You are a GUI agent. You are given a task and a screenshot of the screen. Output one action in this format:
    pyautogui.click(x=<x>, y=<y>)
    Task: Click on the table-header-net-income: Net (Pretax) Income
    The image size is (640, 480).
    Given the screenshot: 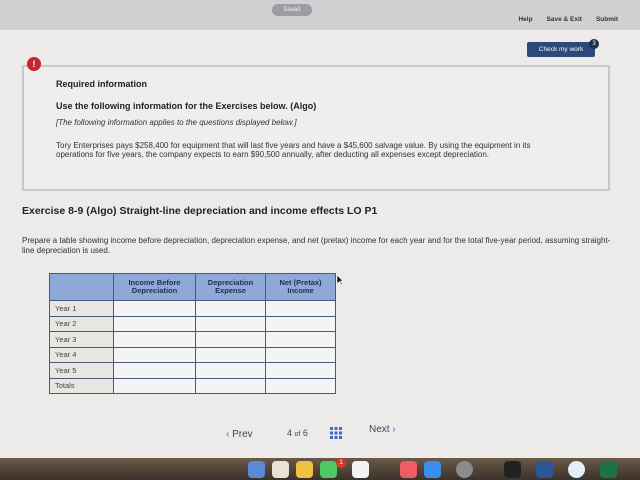 What is the action you would take?
    pyautogui.click(x=300, y=287)
    